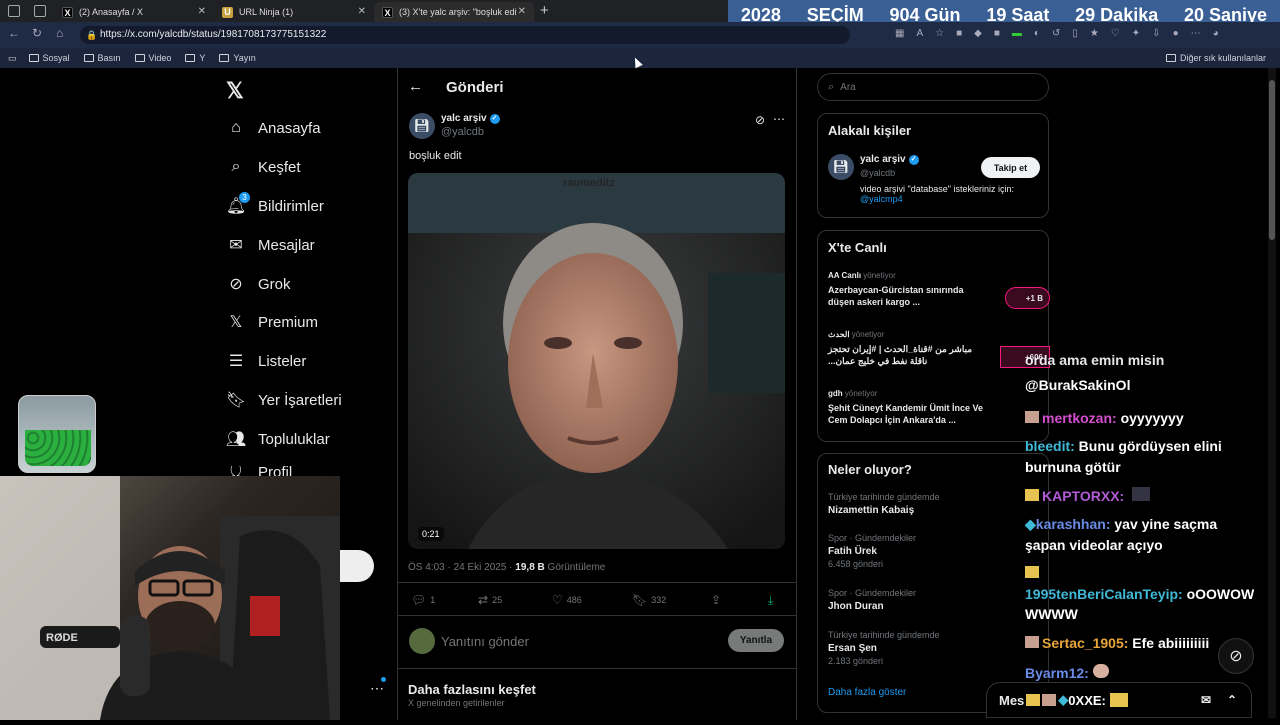 The width and height of the screenshot is (1280, 725). What do you see at coordinates (930, 87) in the screenshot?
I see `search-input` at bounding box center [930, 87].